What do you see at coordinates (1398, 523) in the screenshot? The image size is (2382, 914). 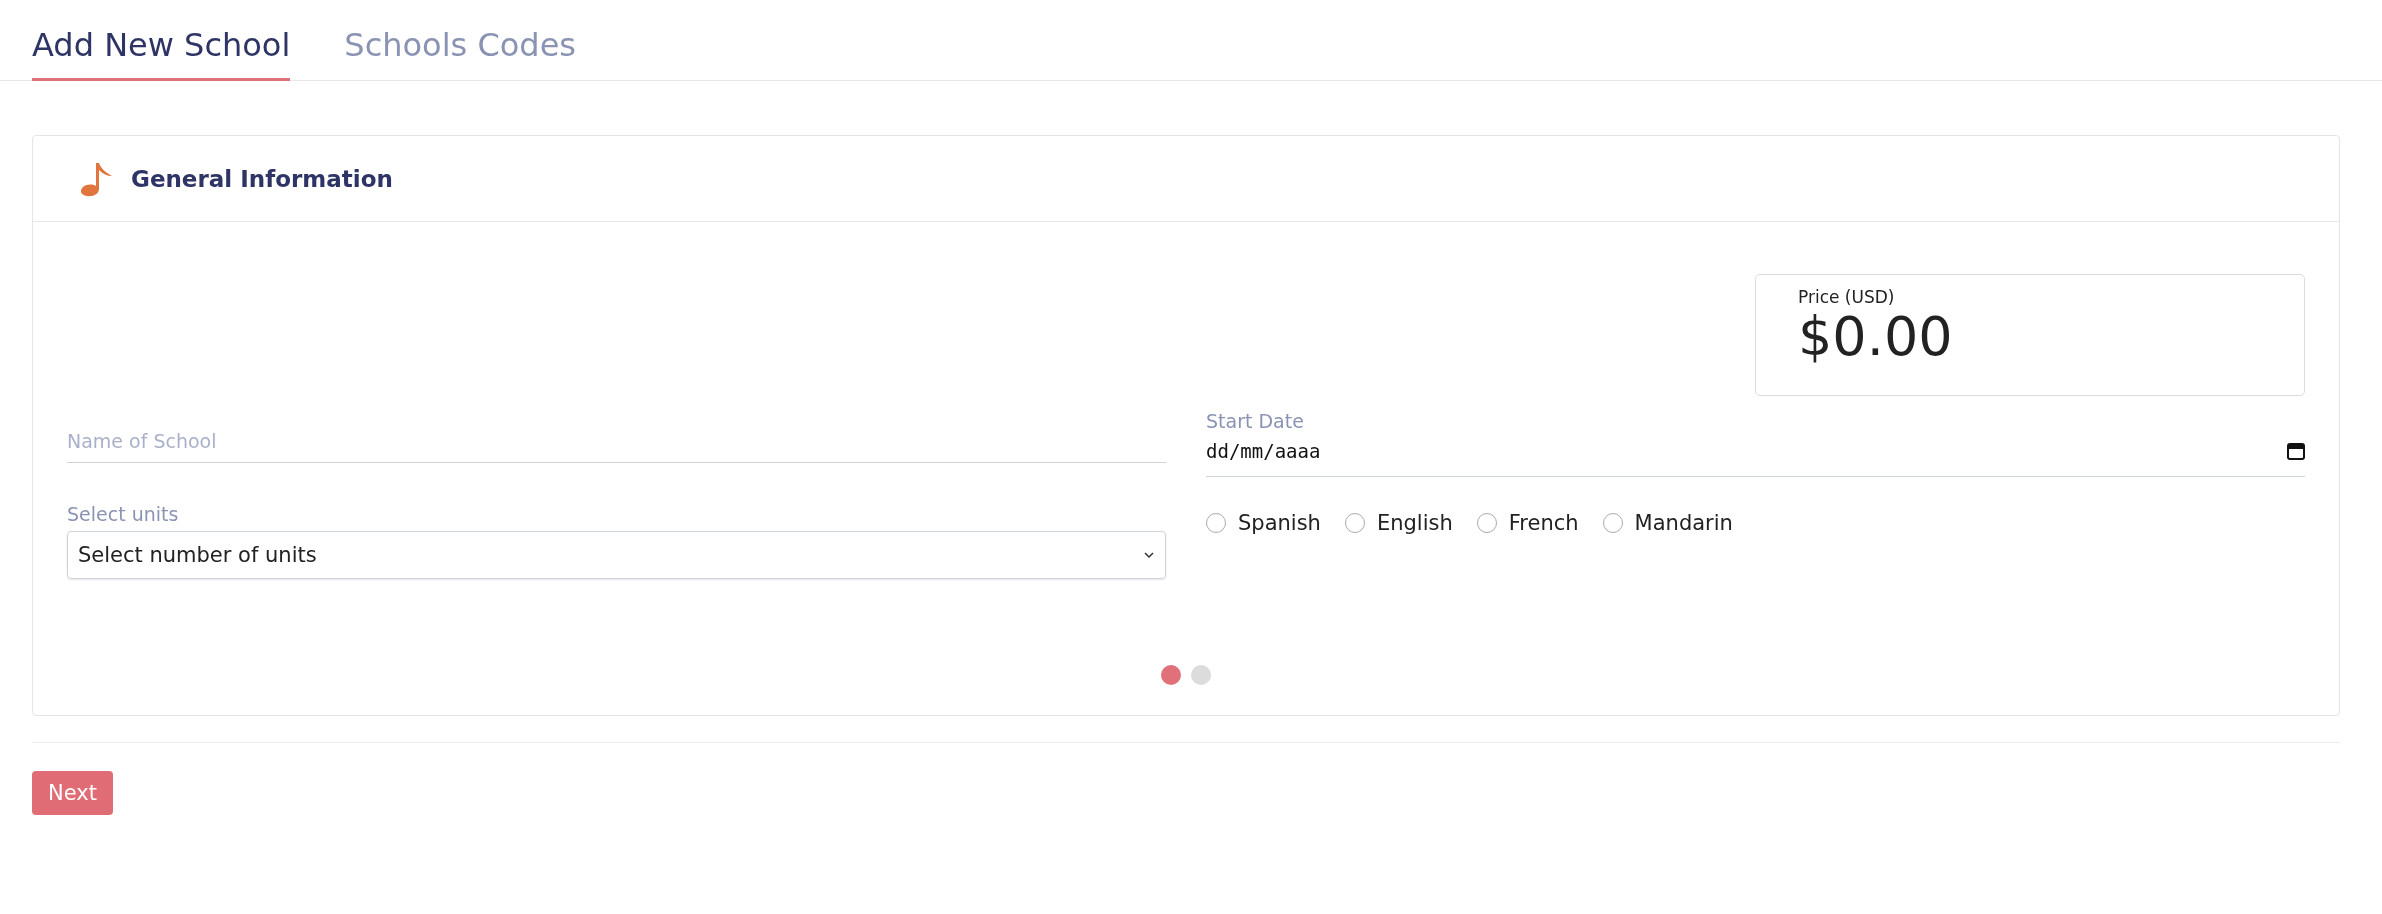 I see `language-radio: English` at bounding box center [1398, 523].